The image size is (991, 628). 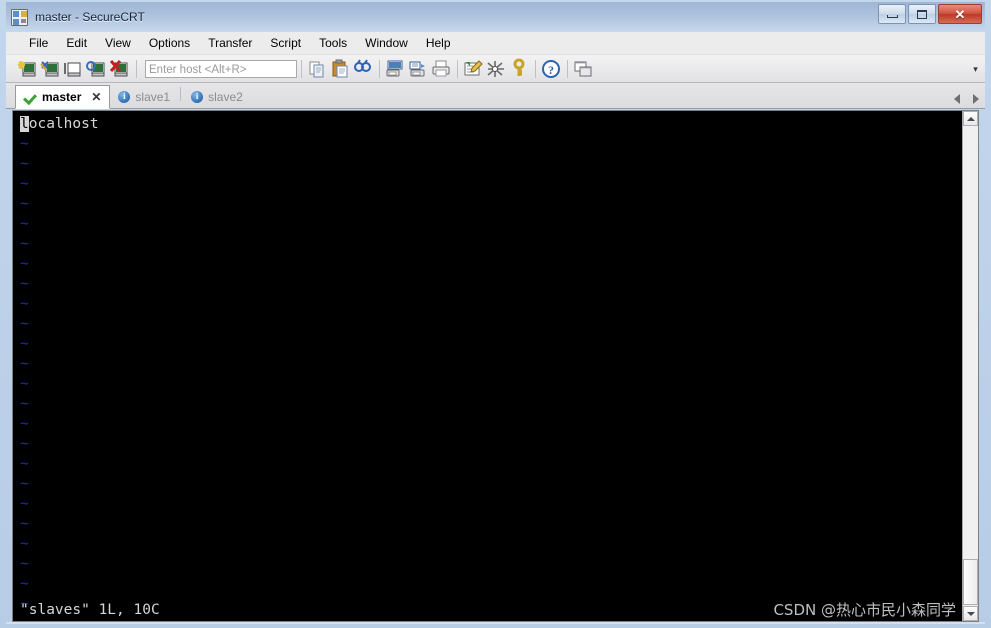 What do you see at coordinates (976, 99) in the screenshot?
I see `scroll-tabs-right-icon` at bounding box center [976, 99].